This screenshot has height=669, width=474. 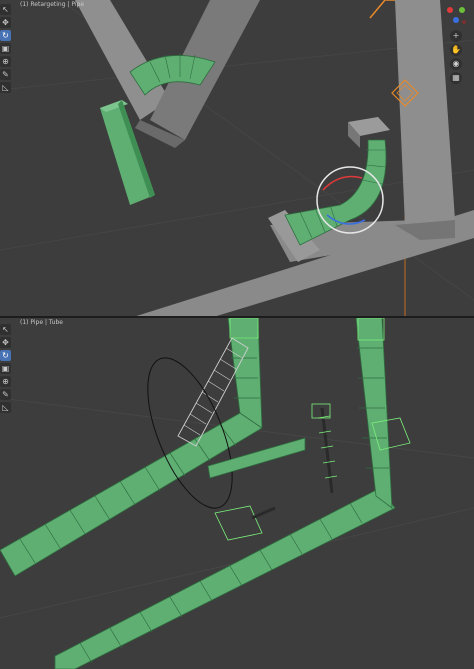 I want to click on viewport-label: (1) Pipe | Tube, so click(x=41, y=322).